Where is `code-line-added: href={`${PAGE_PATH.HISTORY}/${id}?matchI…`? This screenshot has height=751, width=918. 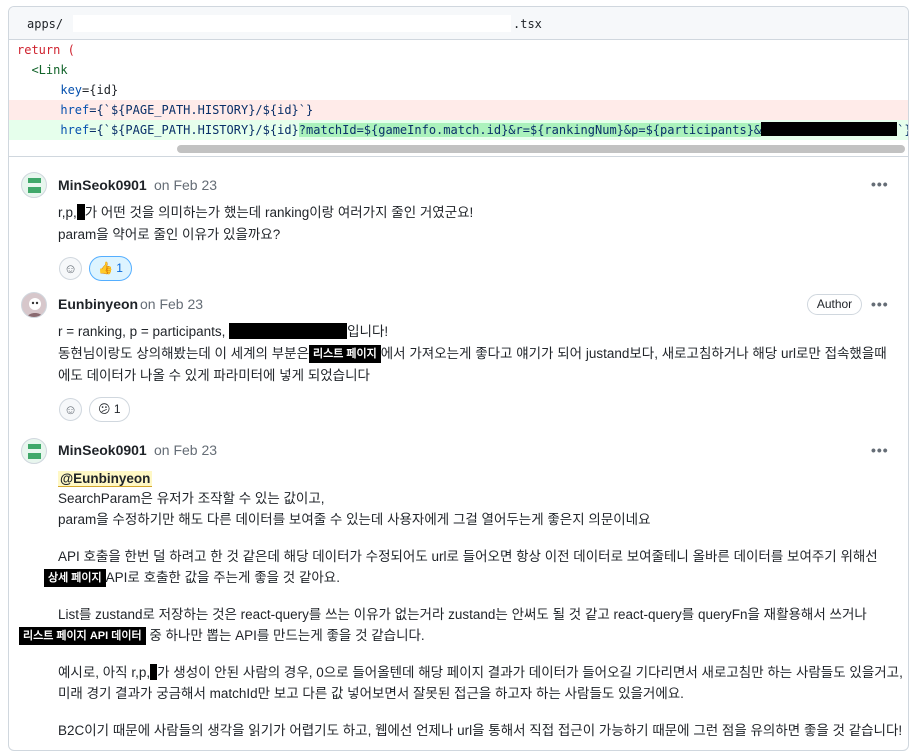
code-line-added: href={`${PAGE_PATH.HISTORY}/${id}?matchI… is located at coordinates (458, 130).